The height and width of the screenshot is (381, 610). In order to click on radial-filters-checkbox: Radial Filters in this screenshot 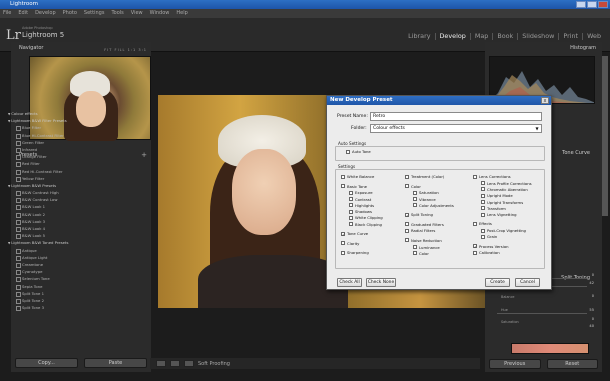, I will do `click(420, 230)`.